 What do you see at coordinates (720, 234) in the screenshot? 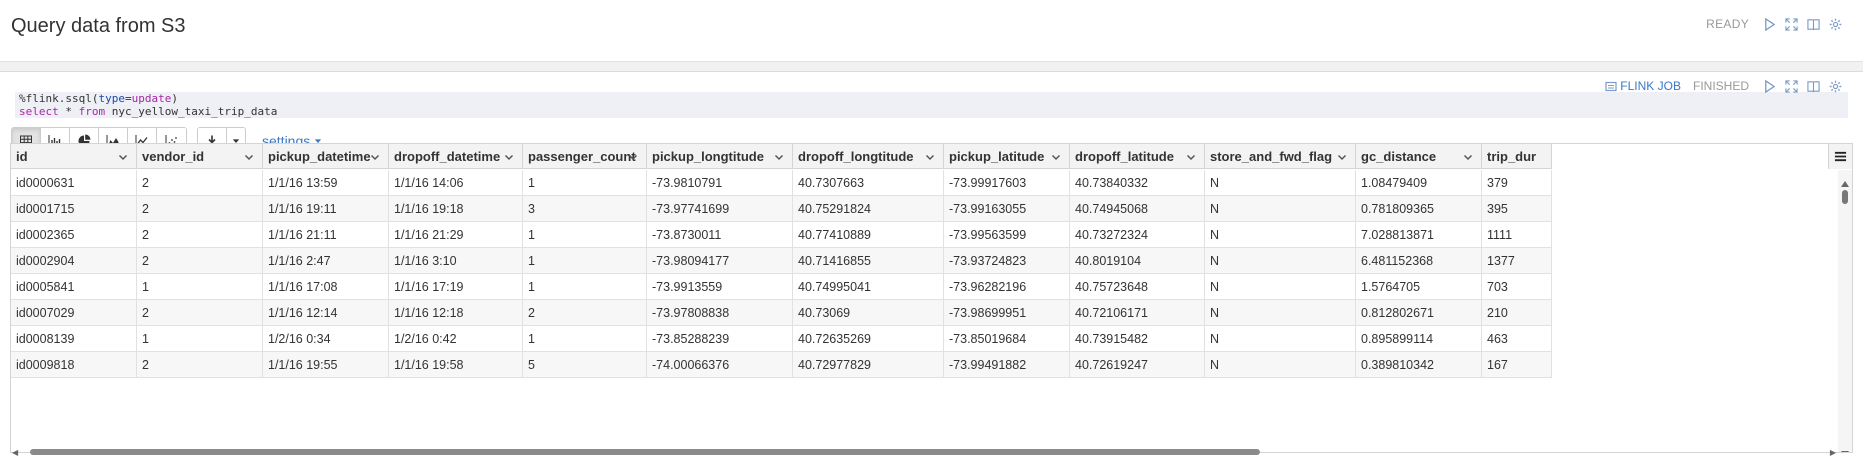
I see `table-cell: -73.8730011` at bounding box center [720, 234].